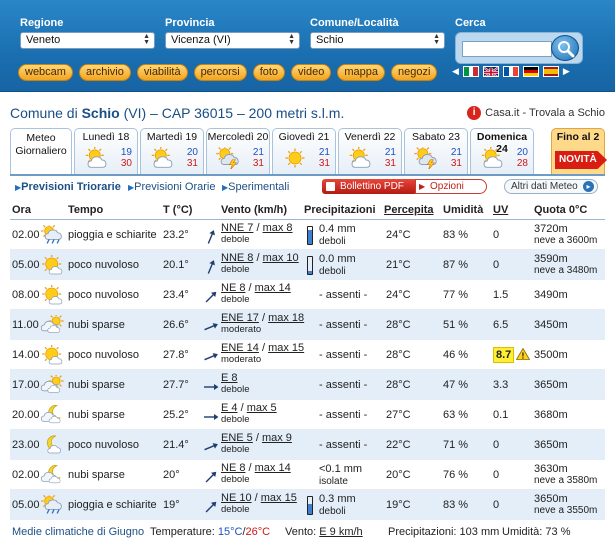 This screenshot has height=545, width=615. I want to click on regione-select: Veneto ▲ ▼, so click(87, 40).